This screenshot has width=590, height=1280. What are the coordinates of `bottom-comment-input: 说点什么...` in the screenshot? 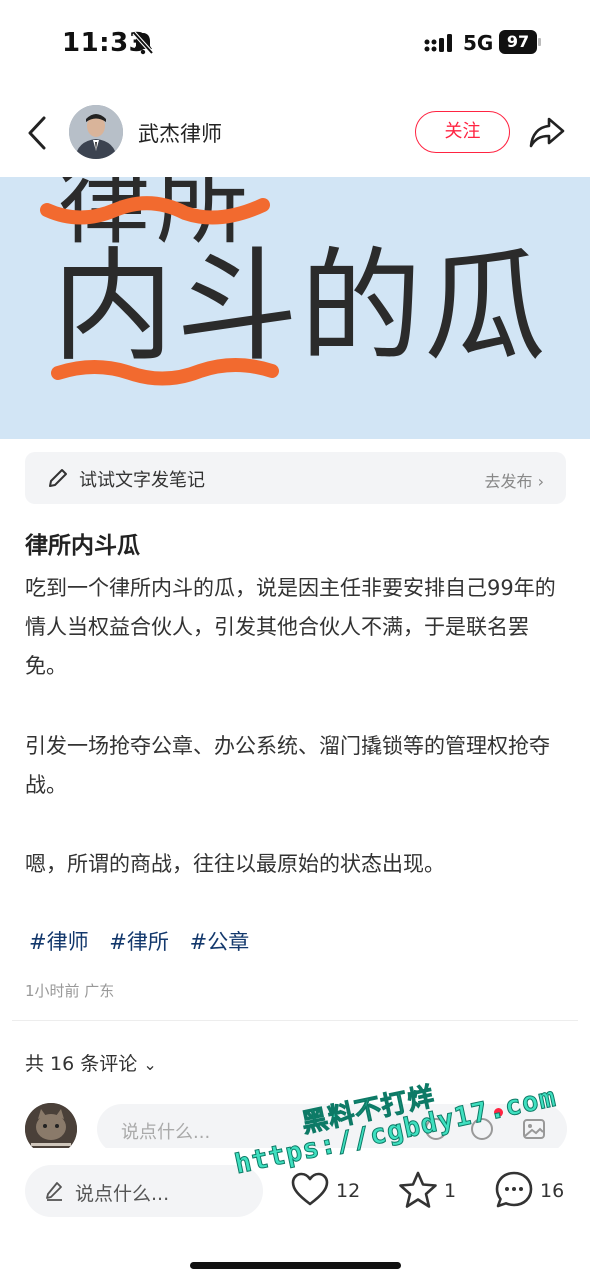 It's located at (144, 1191).